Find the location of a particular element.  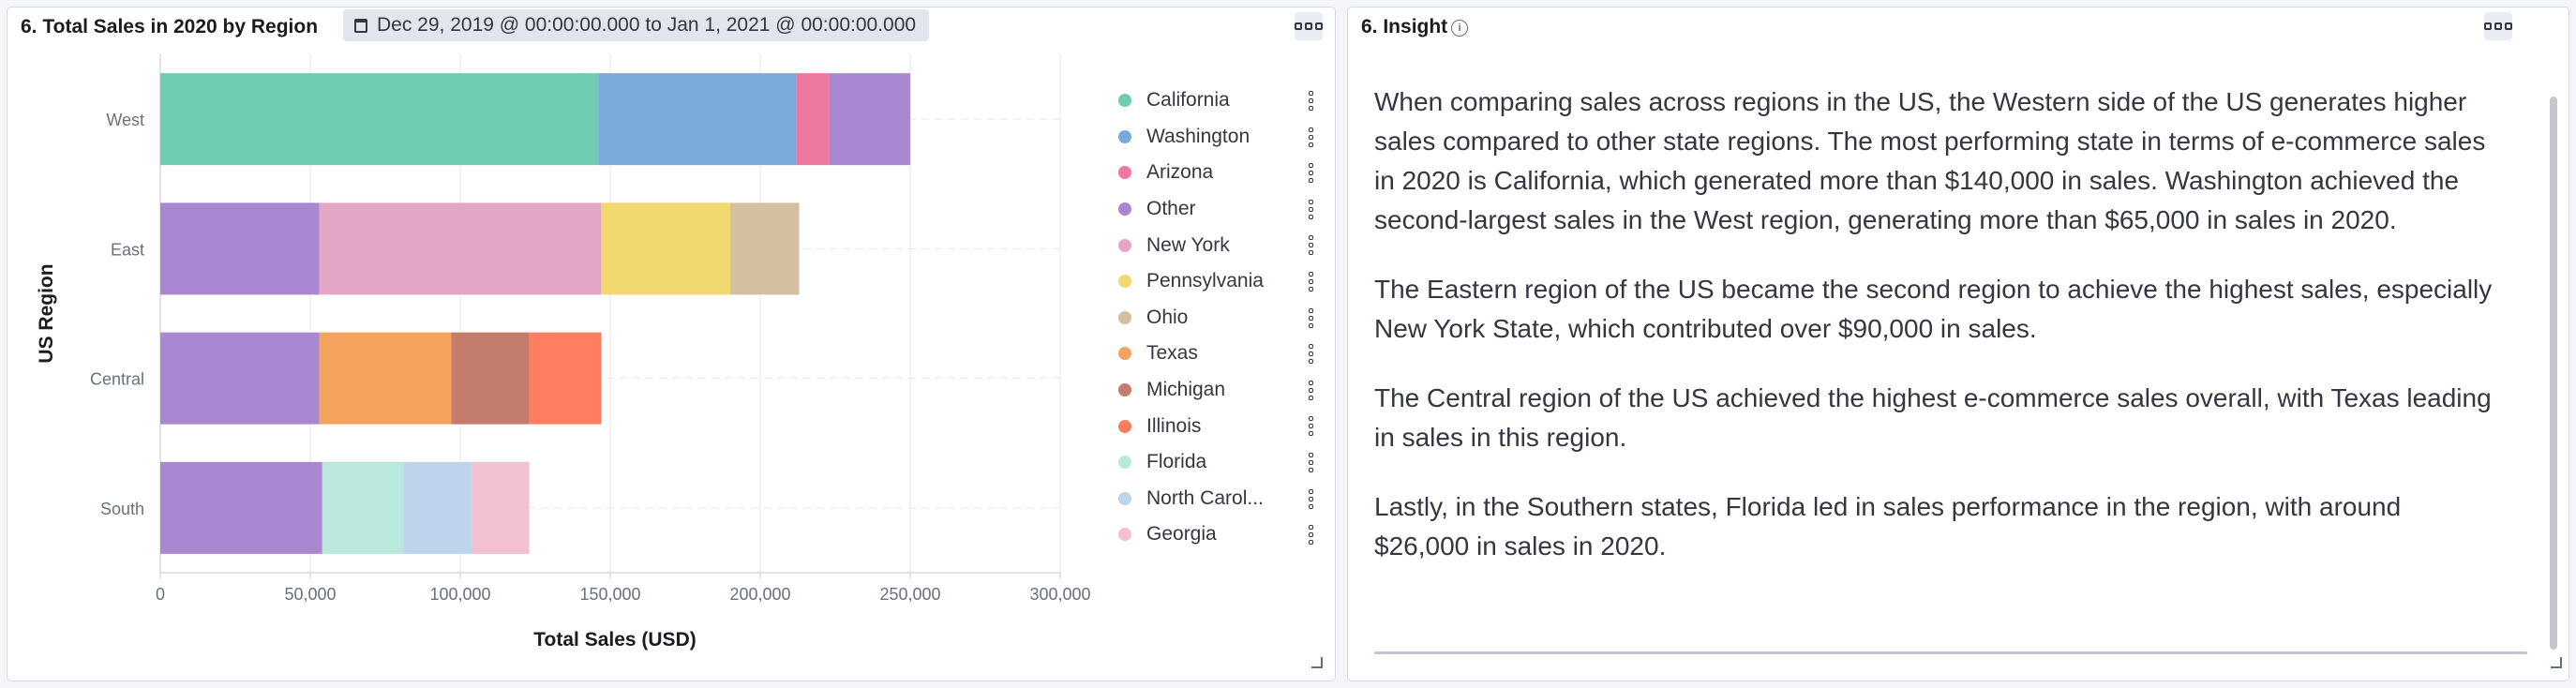

legend-label: Washington is located at coordinates (1199, 136).